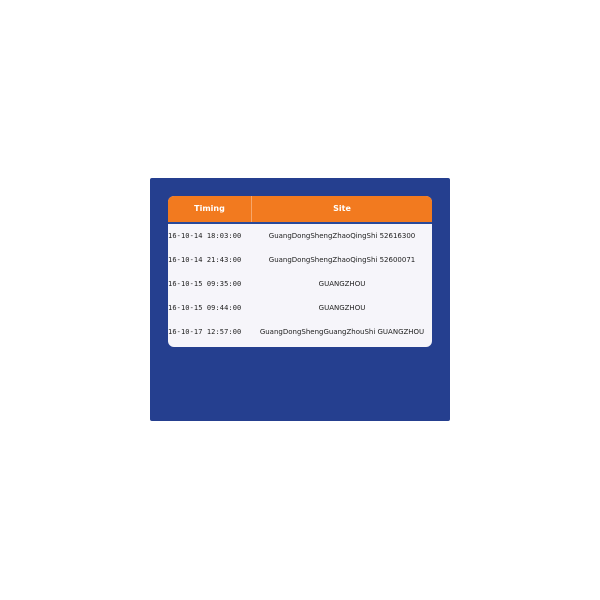  I want to click on table-header: Timing Site, so click(300, 210).